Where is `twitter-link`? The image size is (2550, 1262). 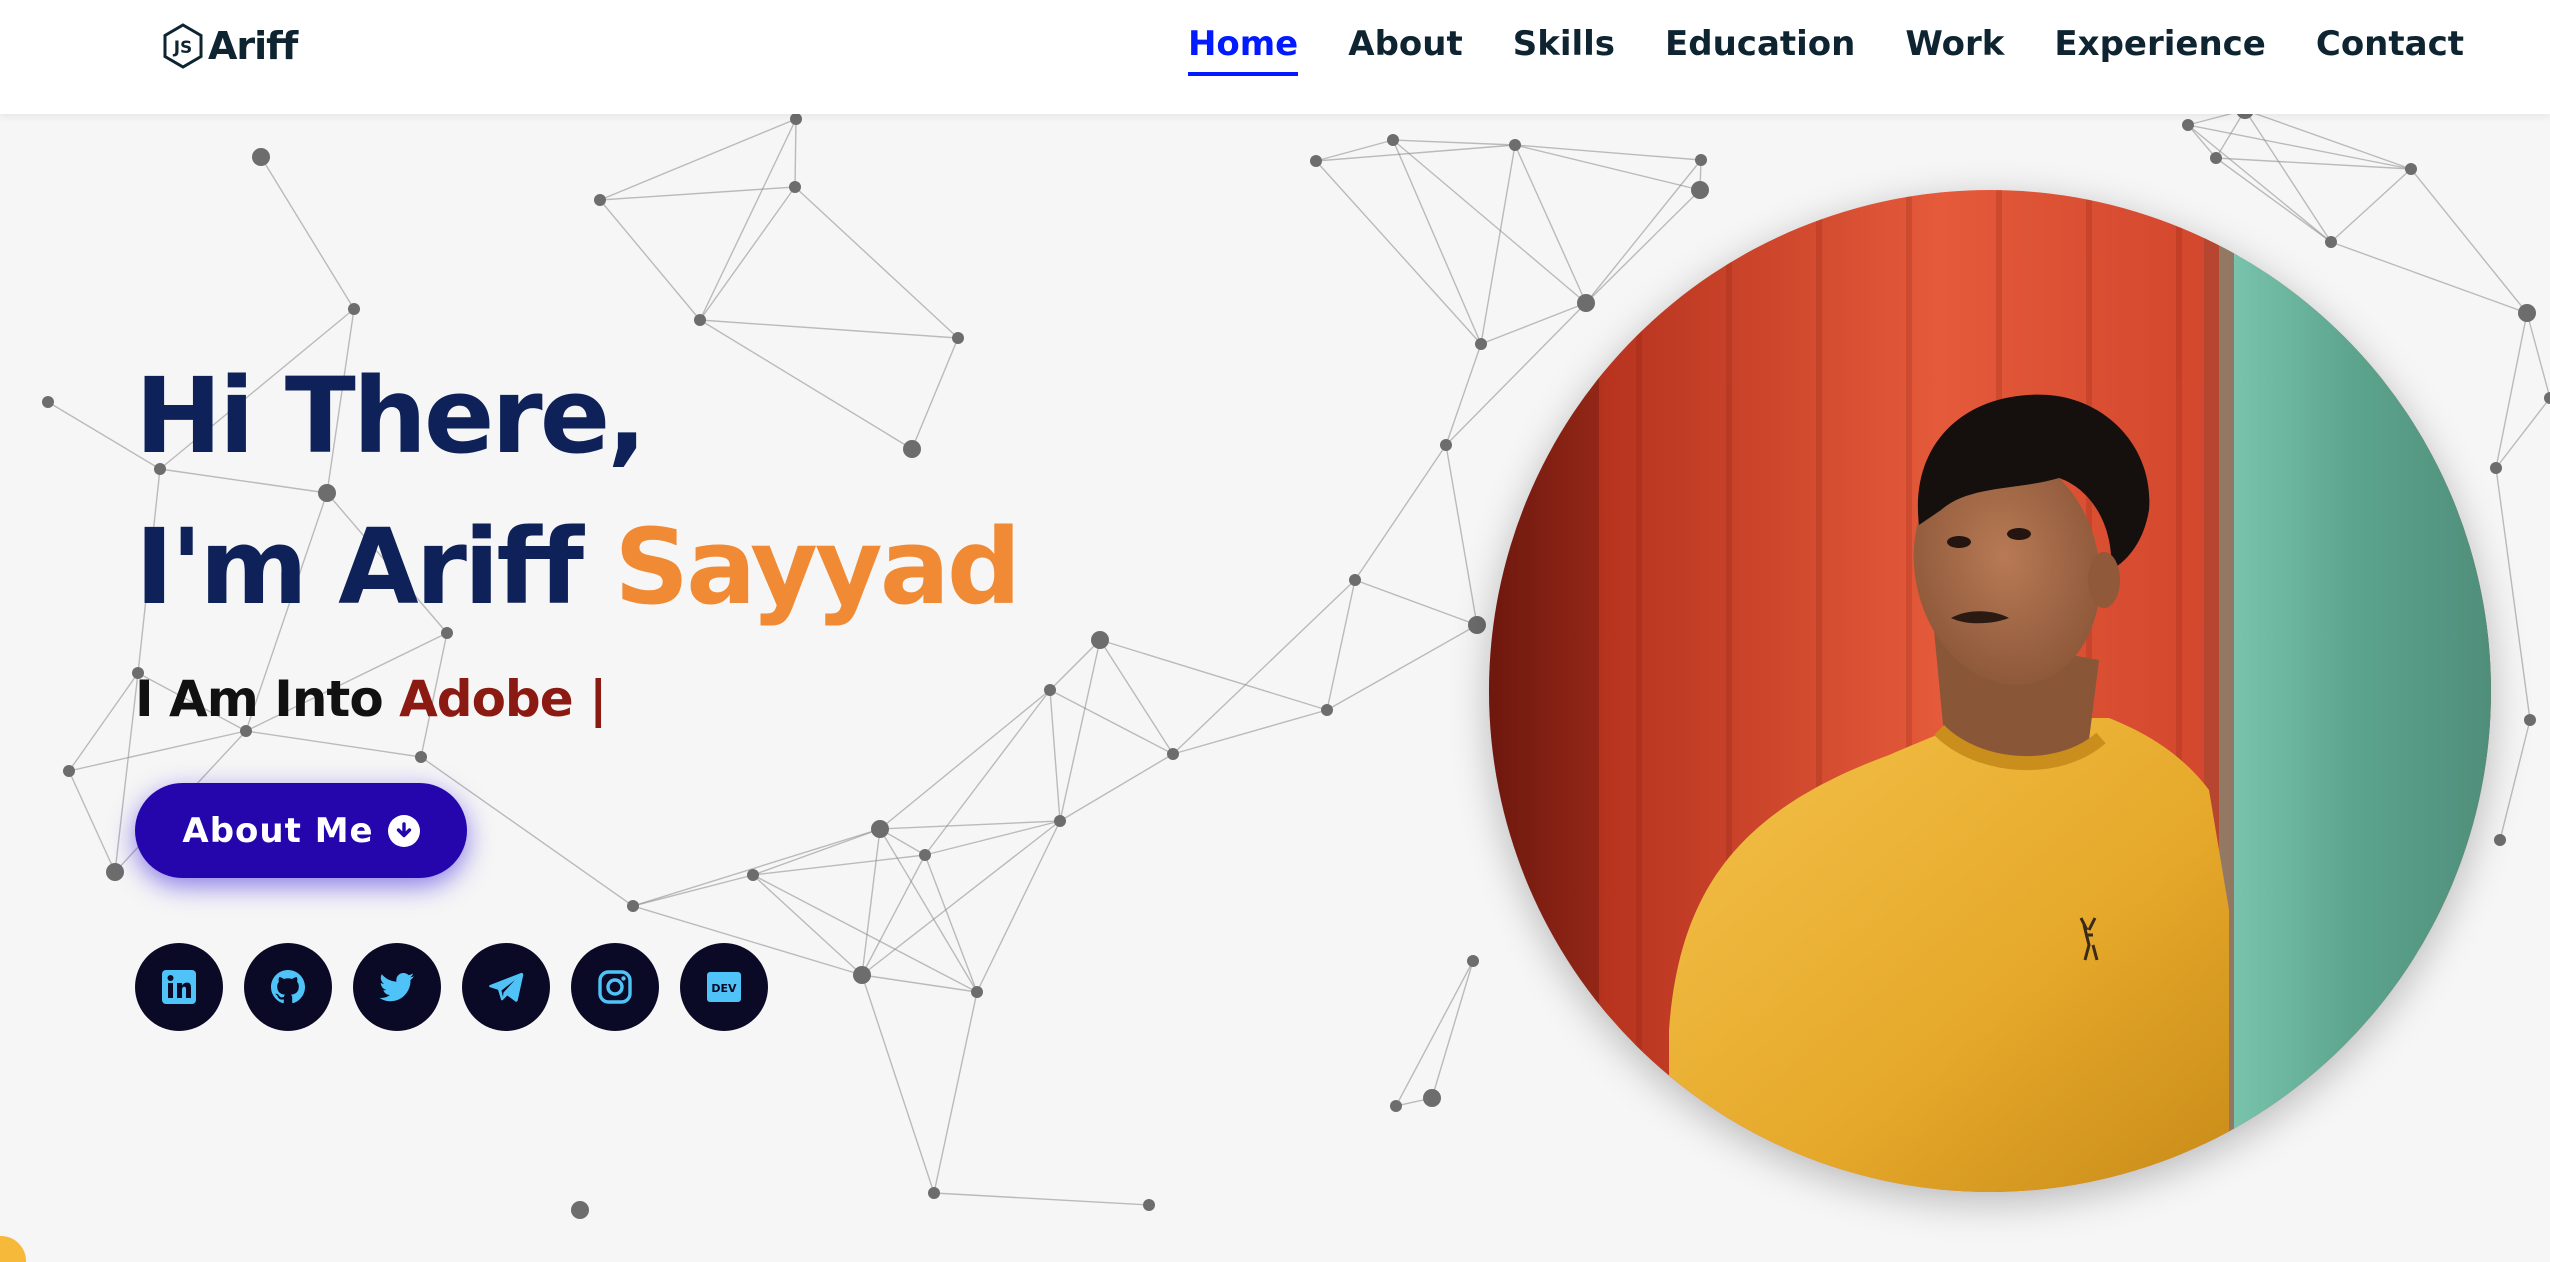
twitter-link is located at coordinates (397, 987).